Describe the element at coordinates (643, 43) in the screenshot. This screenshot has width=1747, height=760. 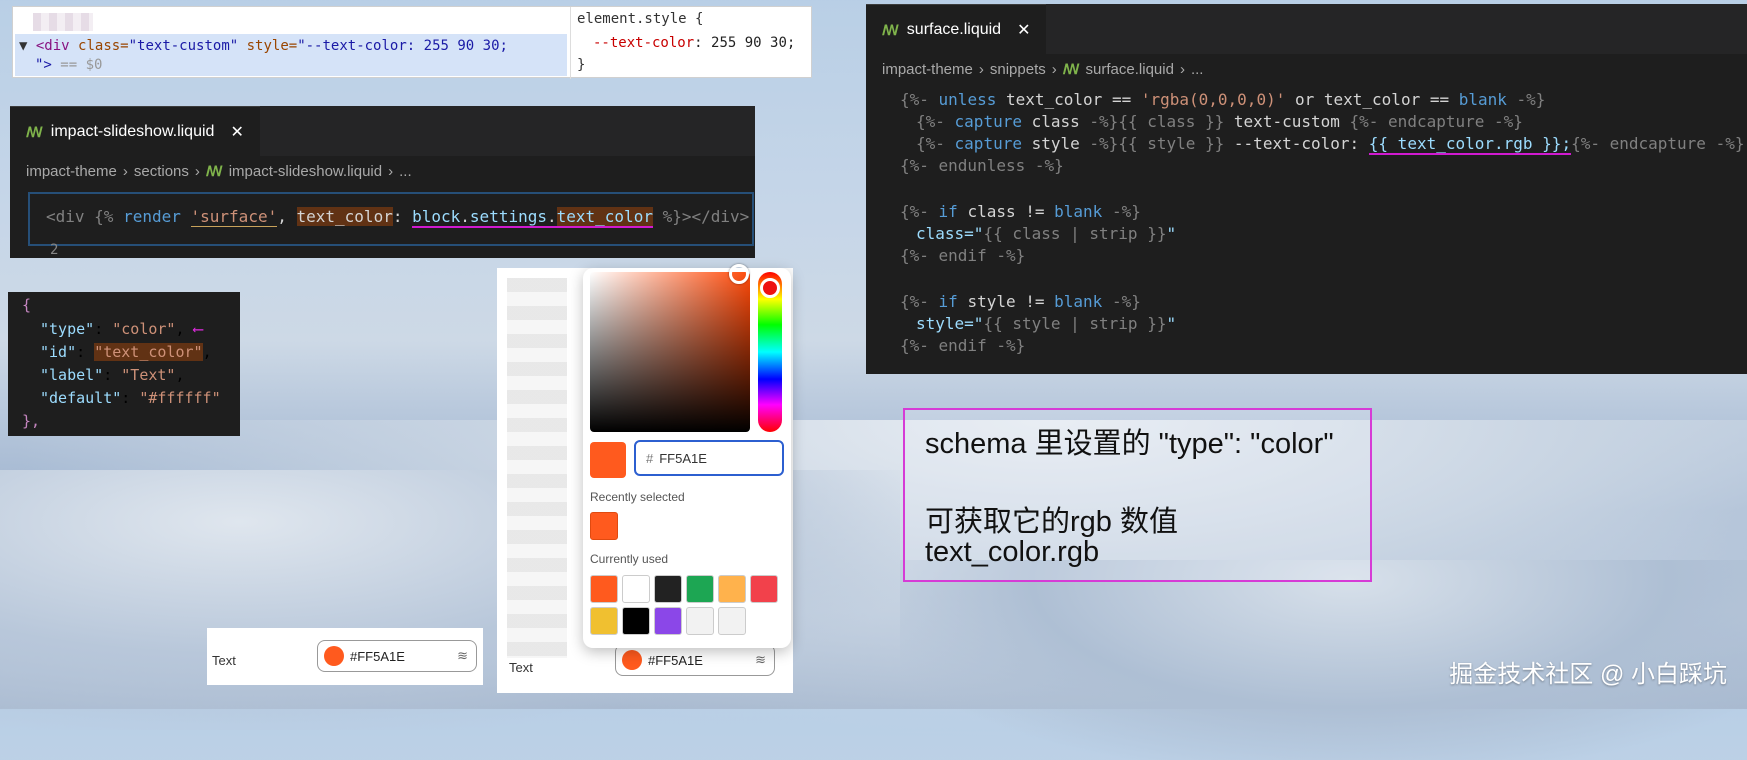
I see `css-property: --text-color` at that location.